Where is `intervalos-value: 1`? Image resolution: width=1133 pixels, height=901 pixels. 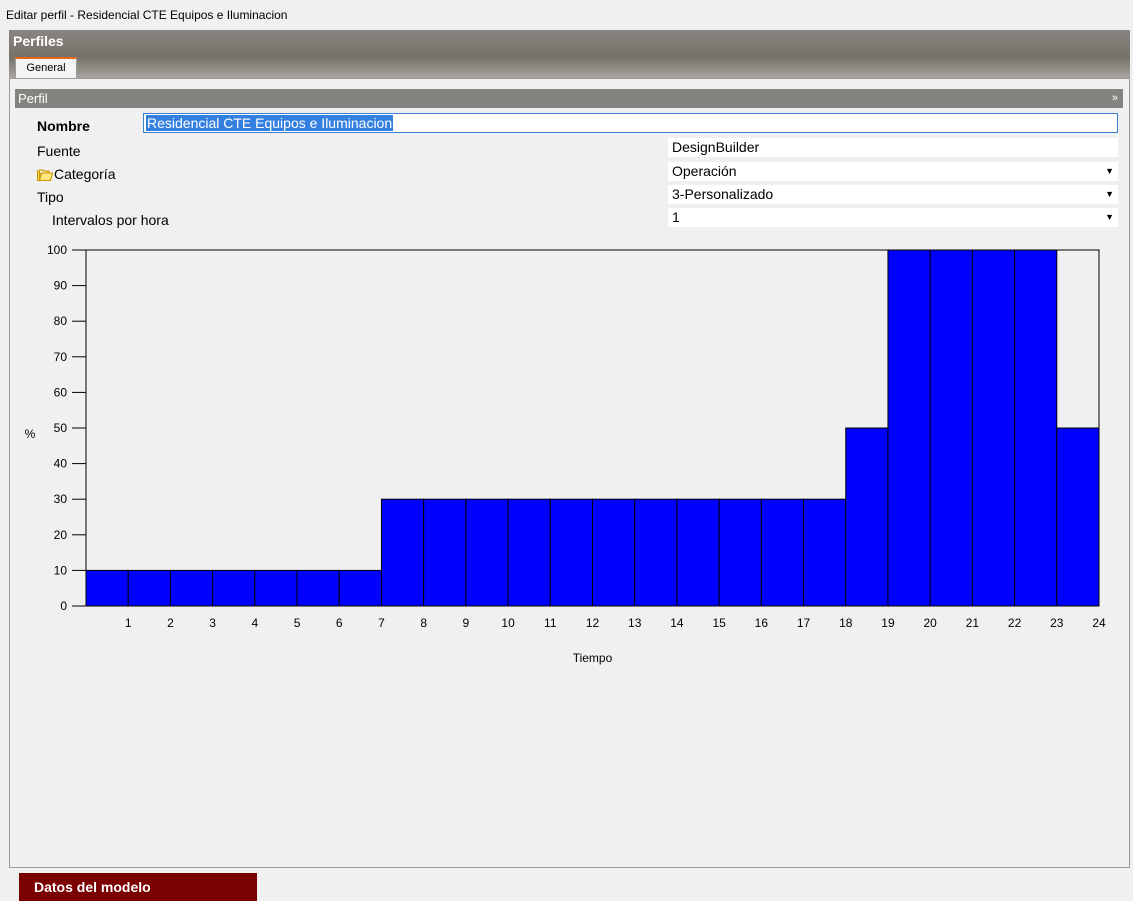
intervalos-value: 1 is located at coordinates (676, 217).